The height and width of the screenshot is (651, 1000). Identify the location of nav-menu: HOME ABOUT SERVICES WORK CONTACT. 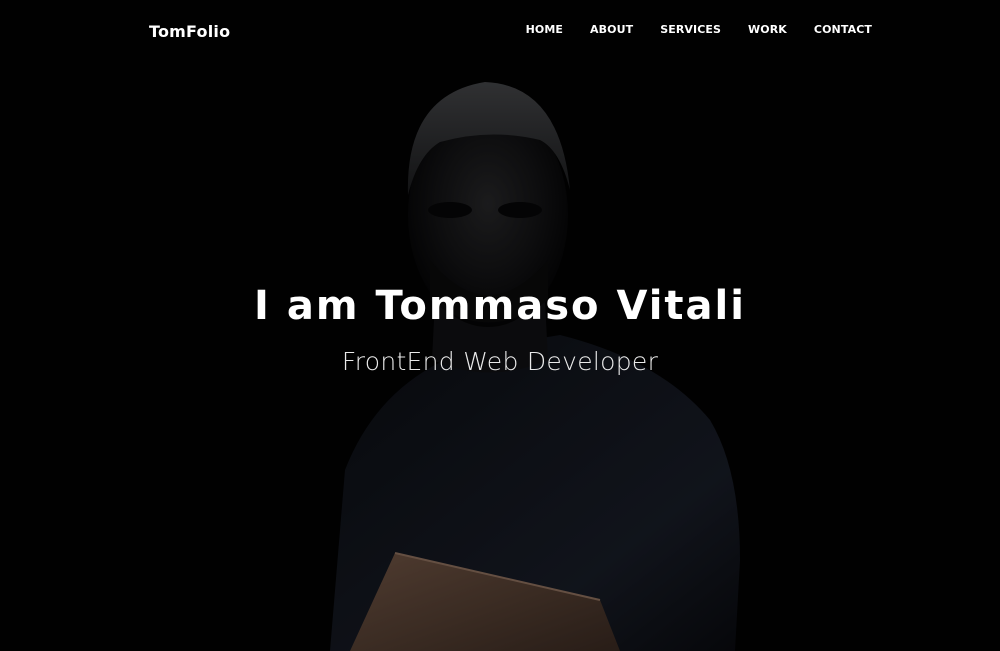
(699, 29).